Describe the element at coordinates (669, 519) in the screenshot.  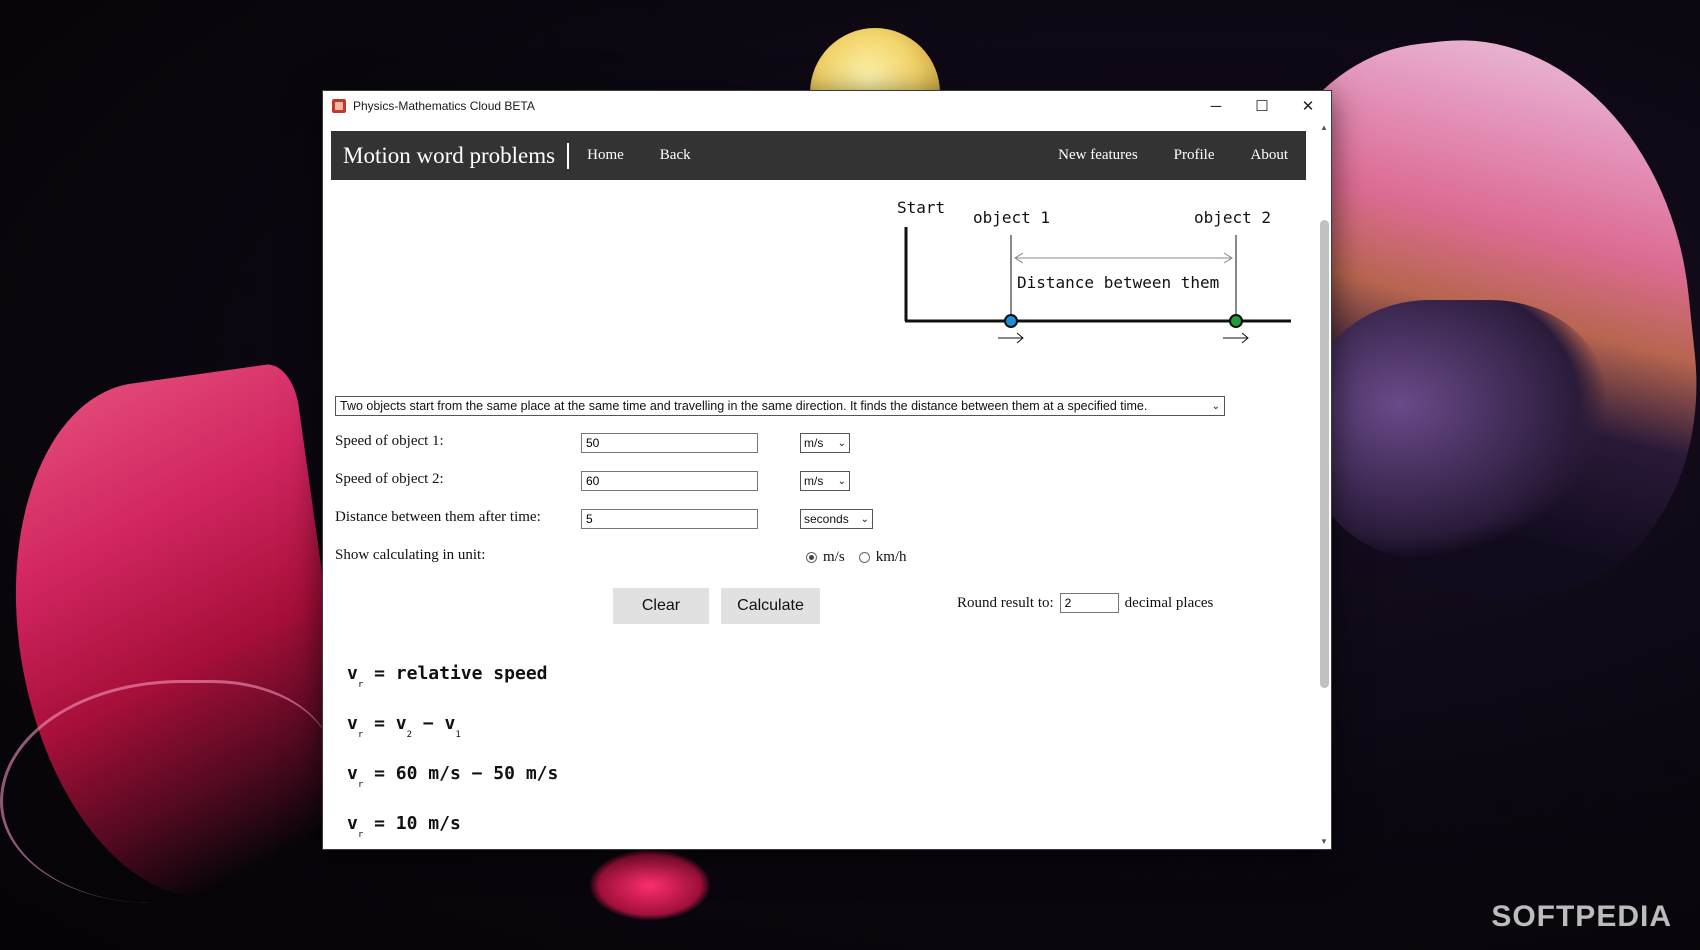
I see `time-input: 5` at that location.